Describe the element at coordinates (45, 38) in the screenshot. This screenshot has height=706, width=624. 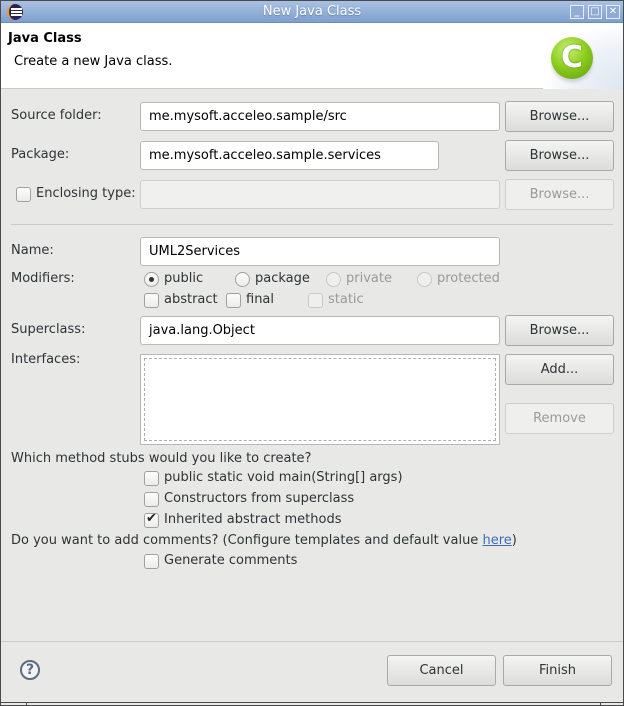
I see `wizard-title: Java Class` at that location.